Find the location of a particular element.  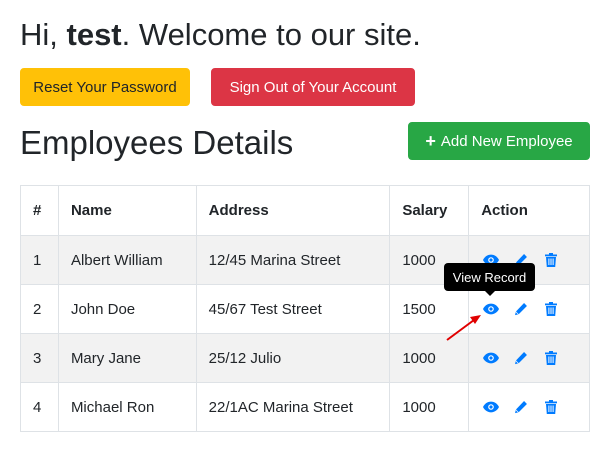

cell-id: 3 is located at coordinates (39, 358).